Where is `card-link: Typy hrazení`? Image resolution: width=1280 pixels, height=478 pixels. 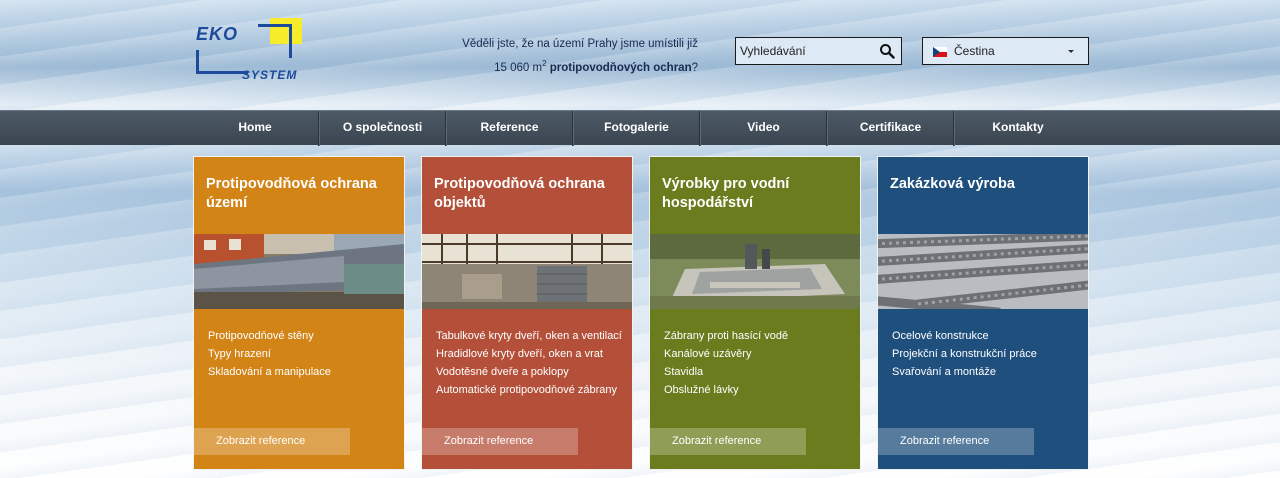 card-link: Typy hrazení is located at coordinates (269, 354).